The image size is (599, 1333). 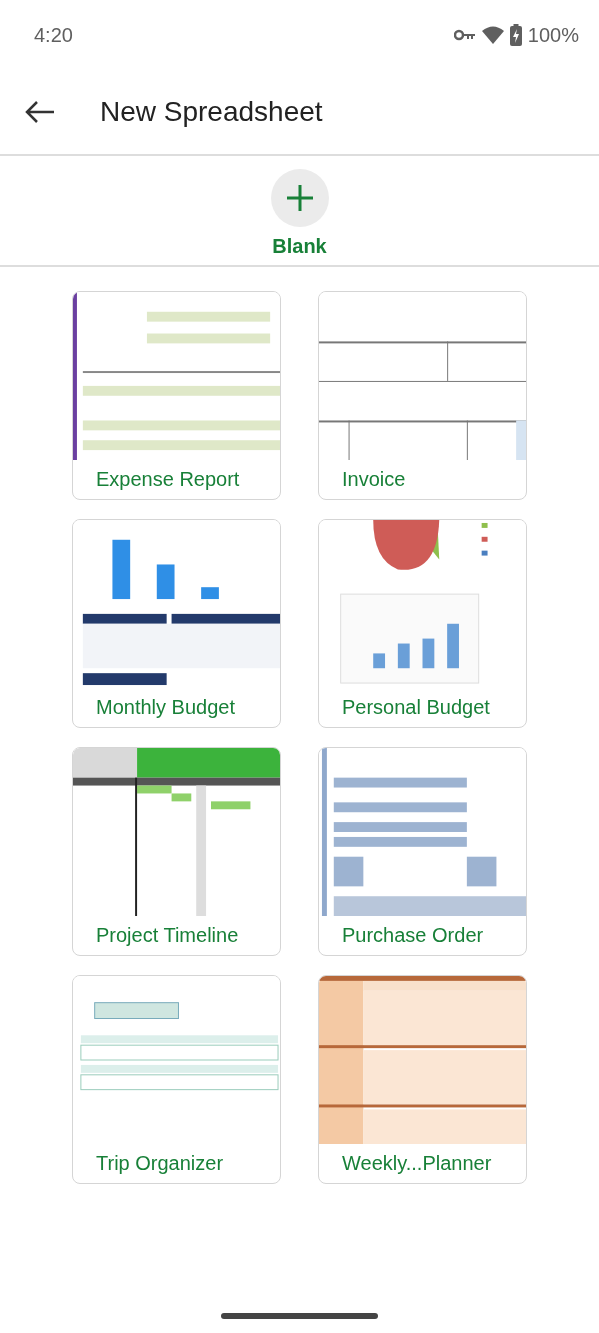 I want to click on template-card: Trip Organizer, so click(x=176, y=1079).